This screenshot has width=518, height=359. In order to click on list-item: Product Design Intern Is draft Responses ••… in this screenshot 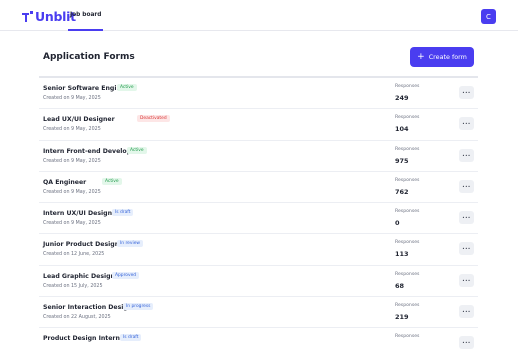, I will do `click(258, 342)`.